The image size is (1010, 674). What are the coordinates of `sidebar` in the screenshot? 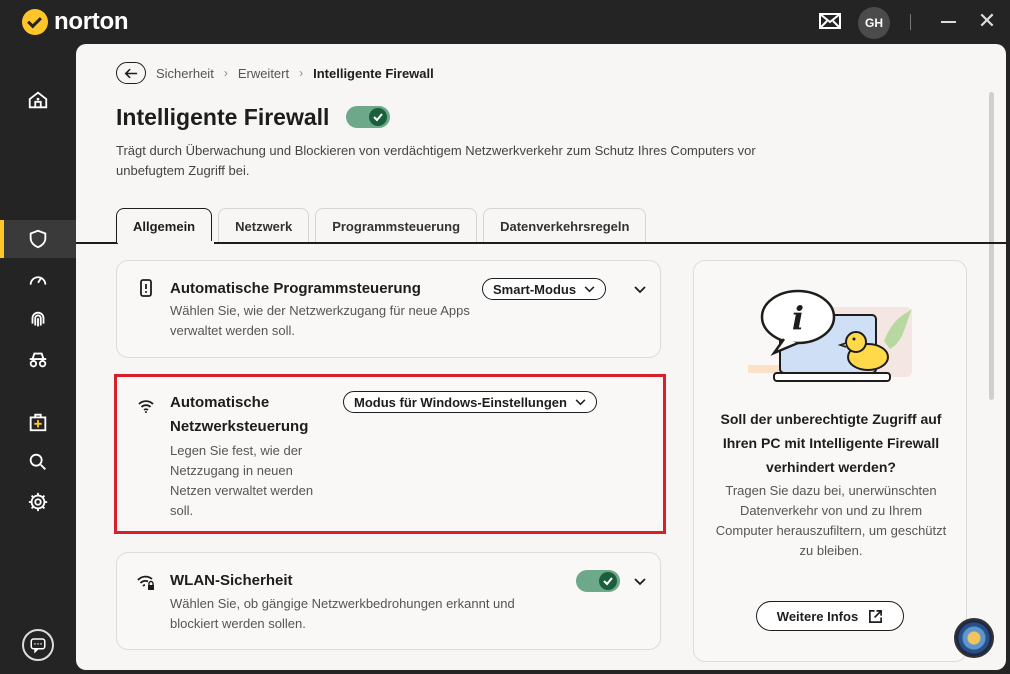 It's located at (38, 359).